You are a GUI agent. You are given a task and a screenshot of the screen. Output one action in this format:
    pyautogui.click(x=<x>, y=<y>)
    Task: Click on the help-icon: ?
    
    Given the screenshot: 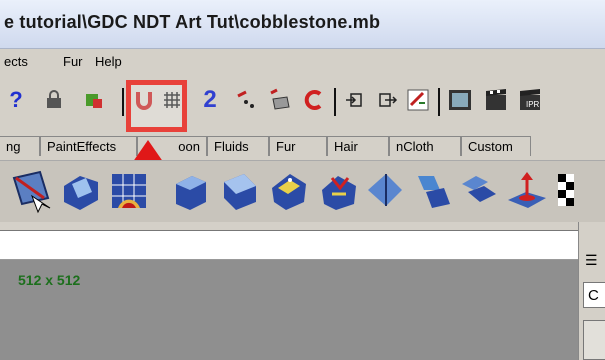 What is the action you would take?
    pyautogui.click(x=16, y=100)
    